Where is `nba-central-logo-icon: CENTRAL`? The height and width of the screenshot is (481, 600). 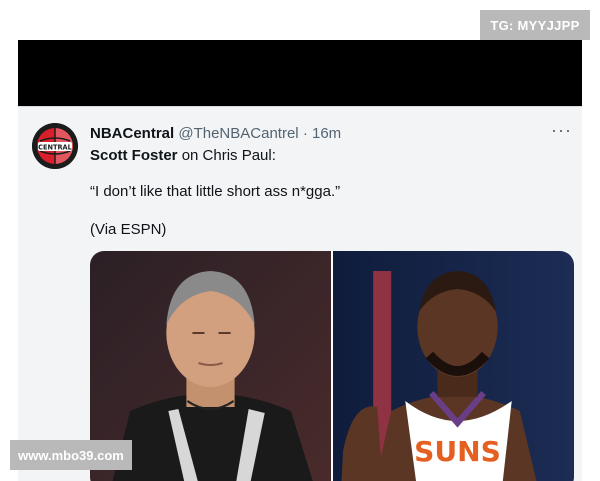 nba-central-logo-icon: CENTRAL is located at coordinates (55, 146).